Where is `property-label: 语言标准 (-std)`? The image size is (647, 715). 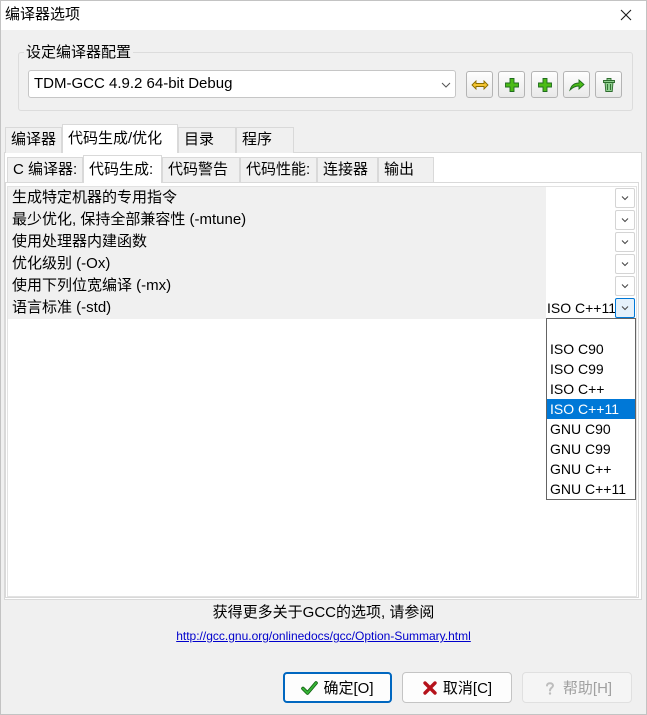
property-label: 语言标准 (-std) is located at coordinates (277, 308).